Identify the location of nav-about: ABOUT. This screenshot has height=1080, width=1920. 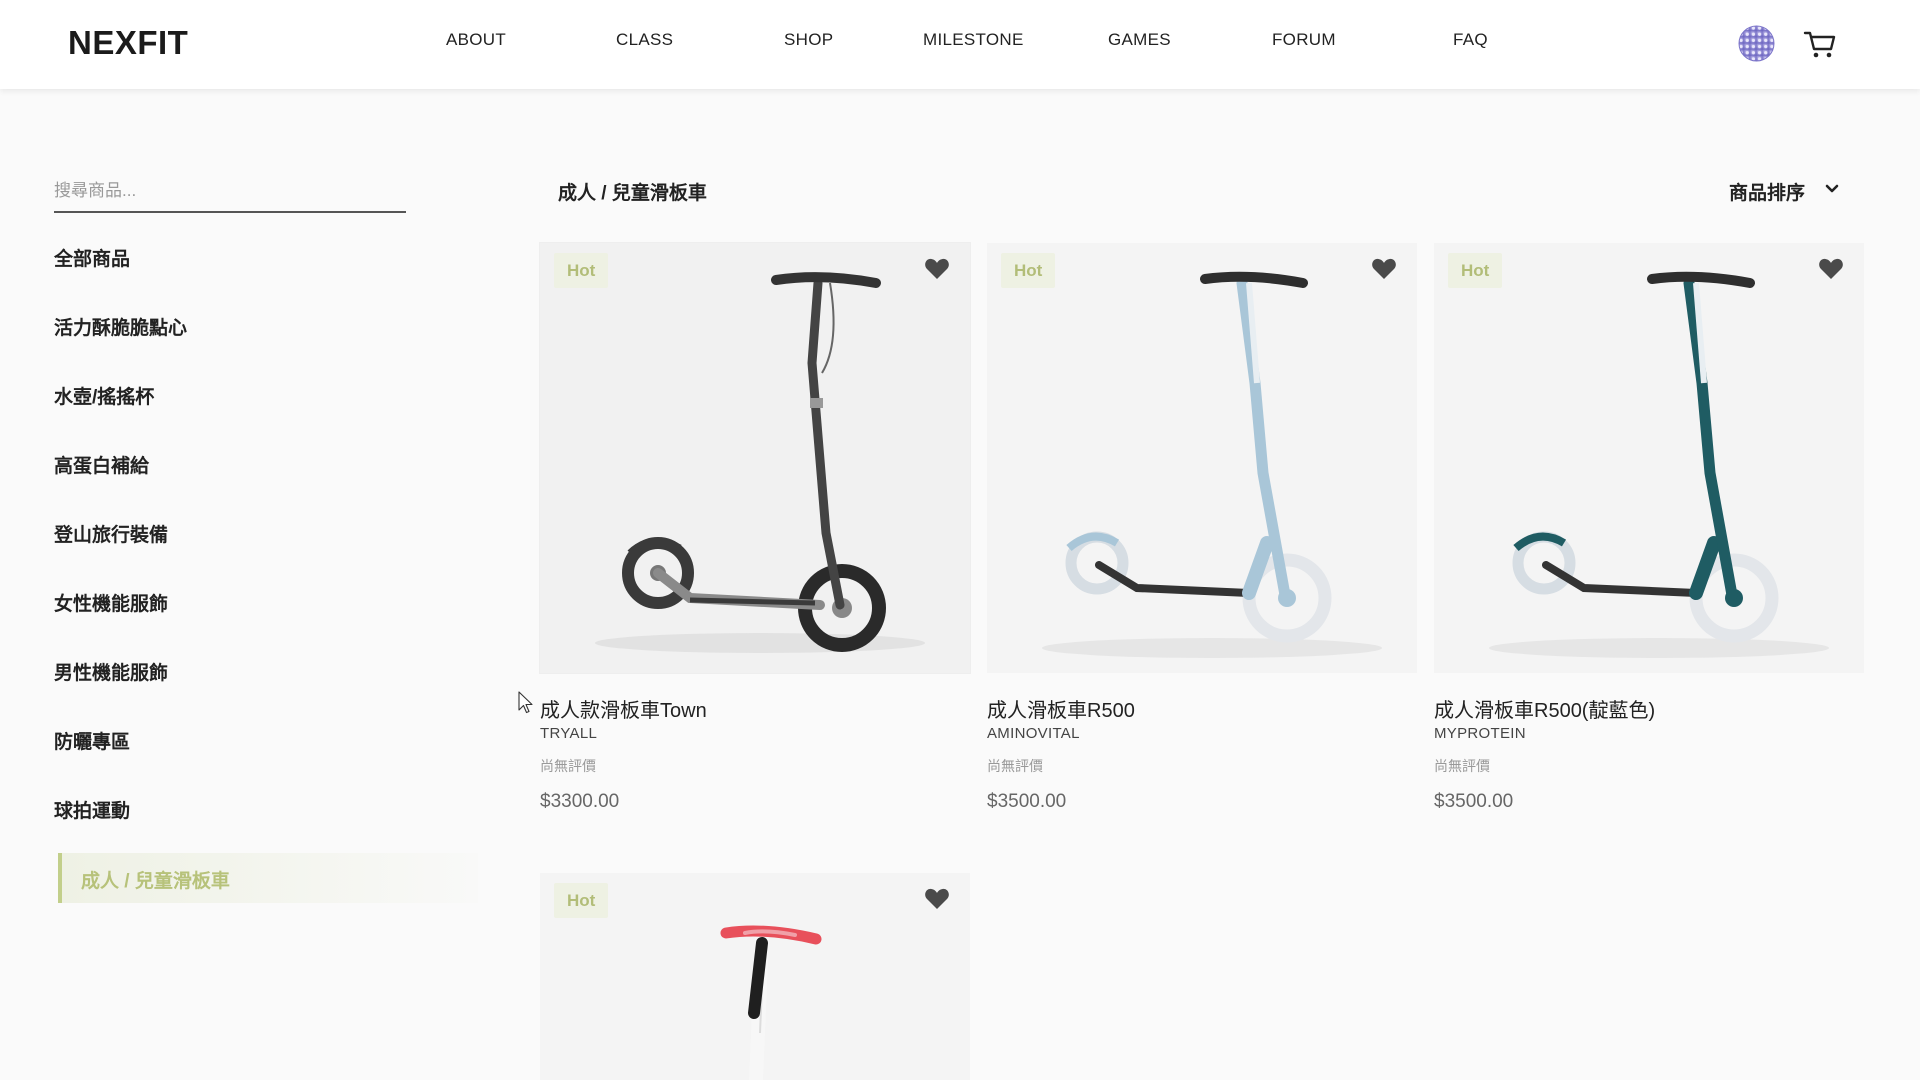
(476, 40).